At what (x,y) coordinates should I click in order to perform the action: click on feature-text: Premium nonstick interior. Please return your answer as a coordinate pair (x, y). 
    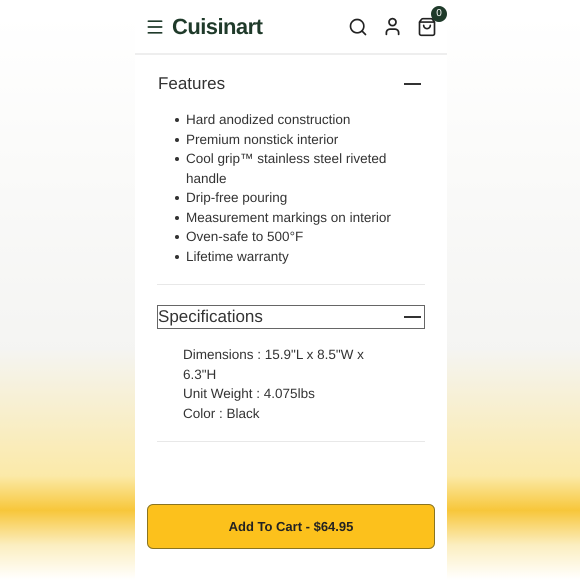
    Looking at the image, I should click on (262, 139).